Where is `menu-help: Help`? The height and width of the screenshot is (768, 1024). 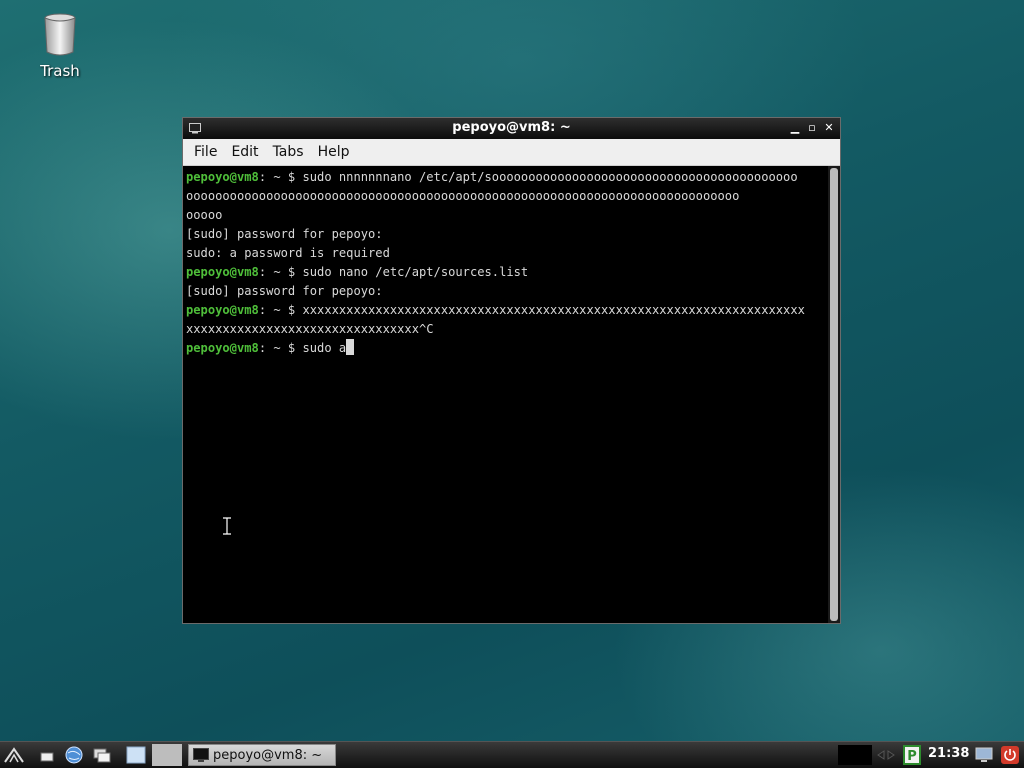
menu-help: Help is located at coordinates (334, 152).